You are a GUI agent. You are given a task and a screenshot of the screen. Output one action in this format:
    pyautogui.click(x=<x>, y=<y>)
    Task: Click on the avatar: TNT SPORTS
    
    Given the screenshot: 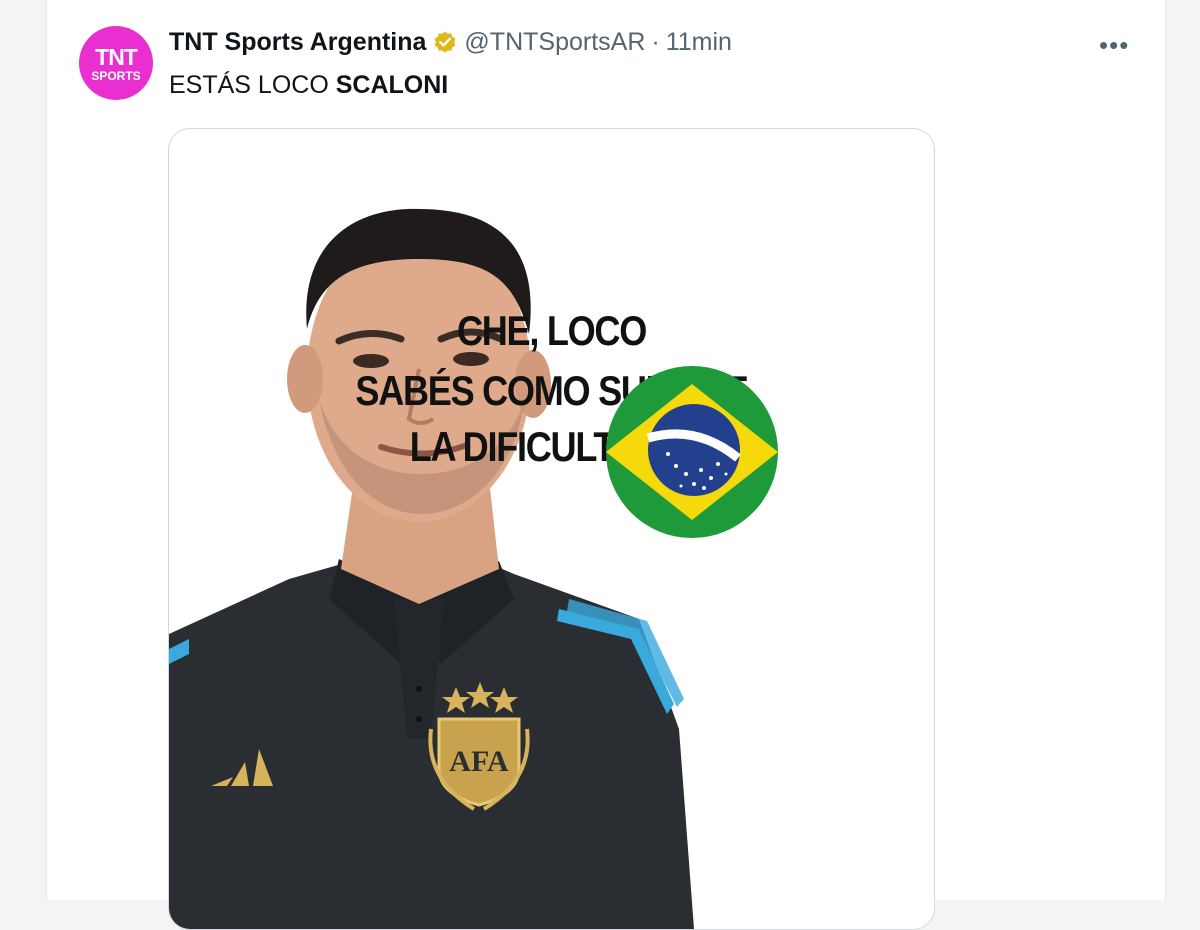 What is the action you would take?
    pyautogui.click(x=116, y=63)
    